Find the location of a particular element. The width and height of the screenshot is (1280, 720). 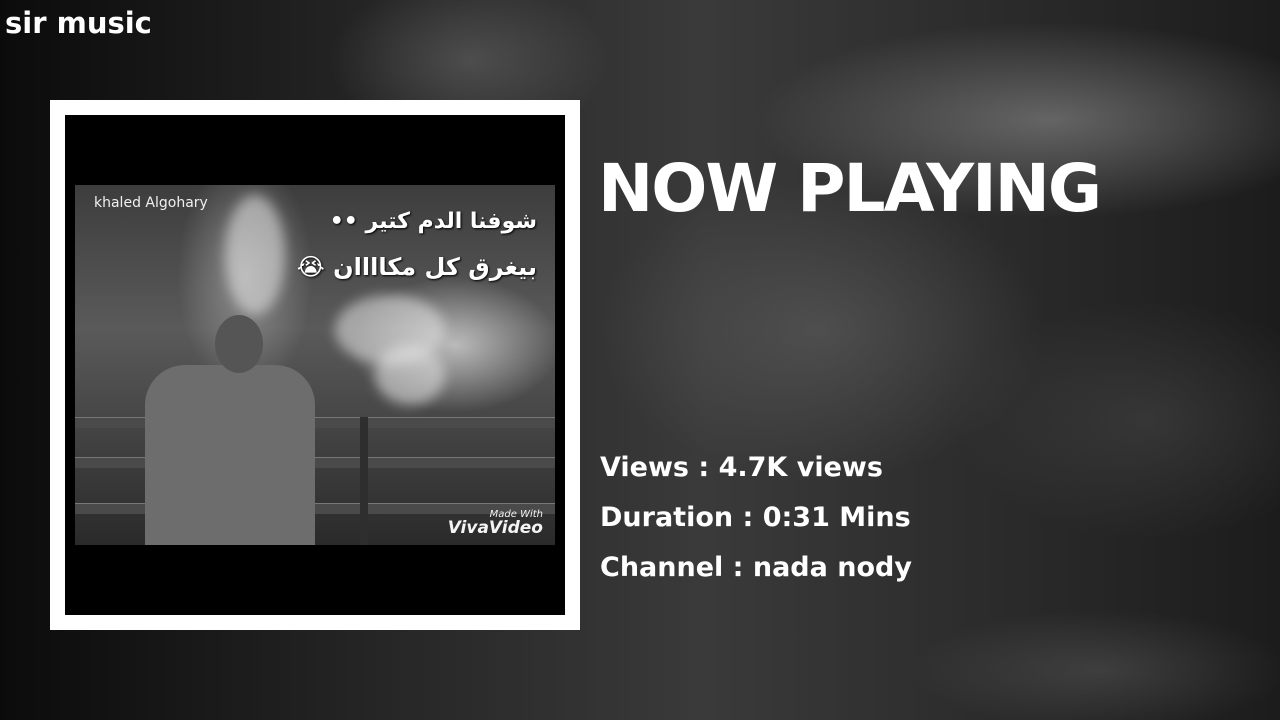

watermark-brand: VivaVideo is located at coordinates (495, 528).